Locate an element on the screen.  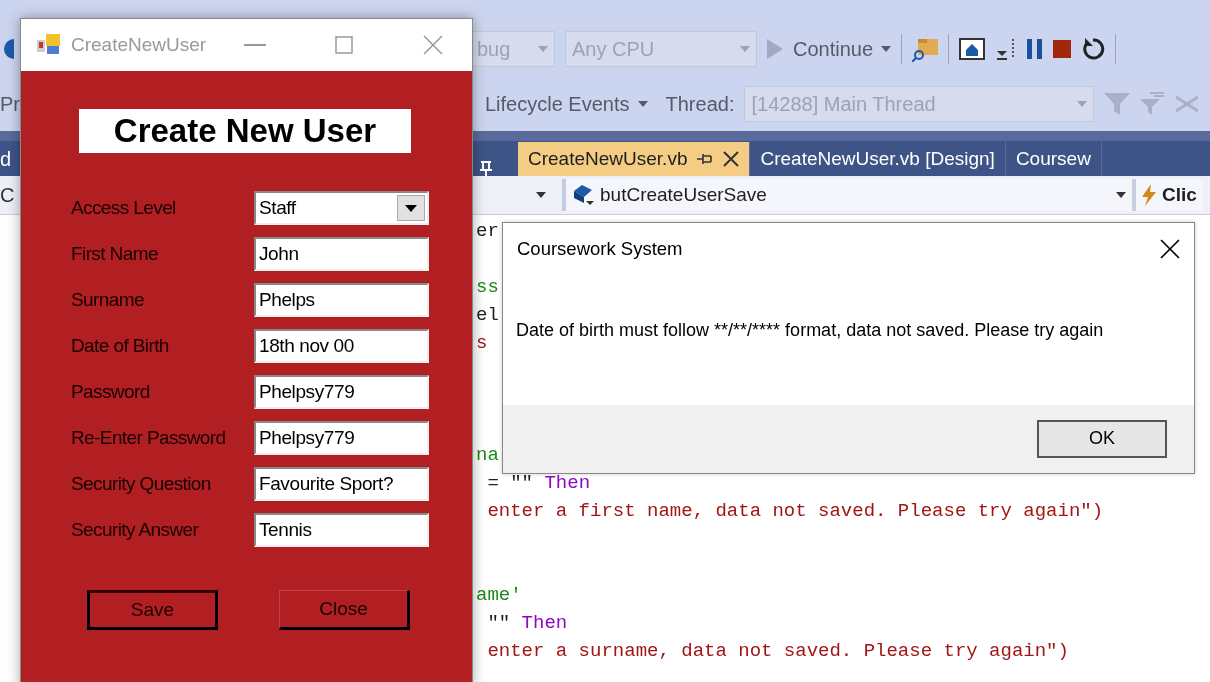
field-label: Surname is located at coordinates (108, 300).